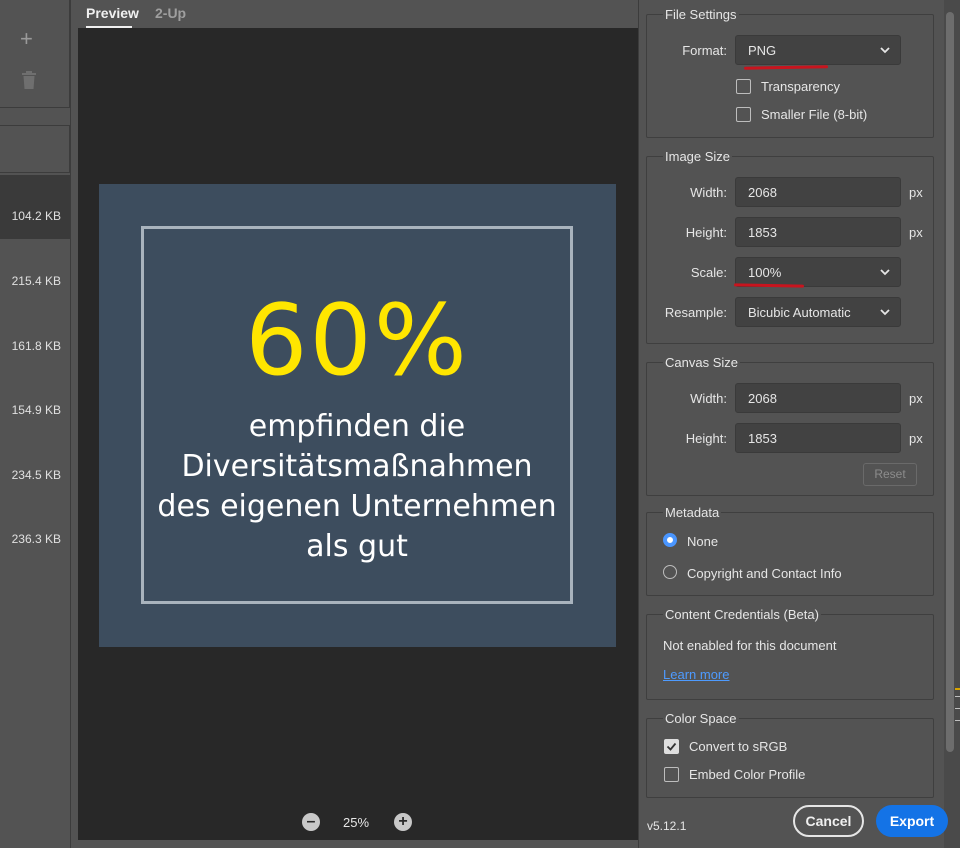 Image resolution: width=960 pixels, height=848 pixels. I want to click on zoom-controls: – 25% +, so click(358, 823).